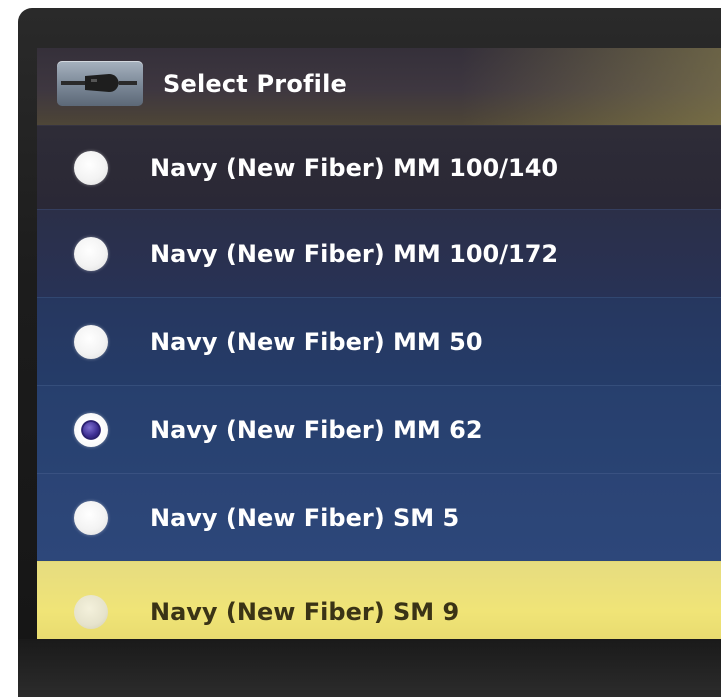 The image size is (721, 697). I want to click on profile-label: Navy (New Fiber) MM 100/140, so click(354, 167).